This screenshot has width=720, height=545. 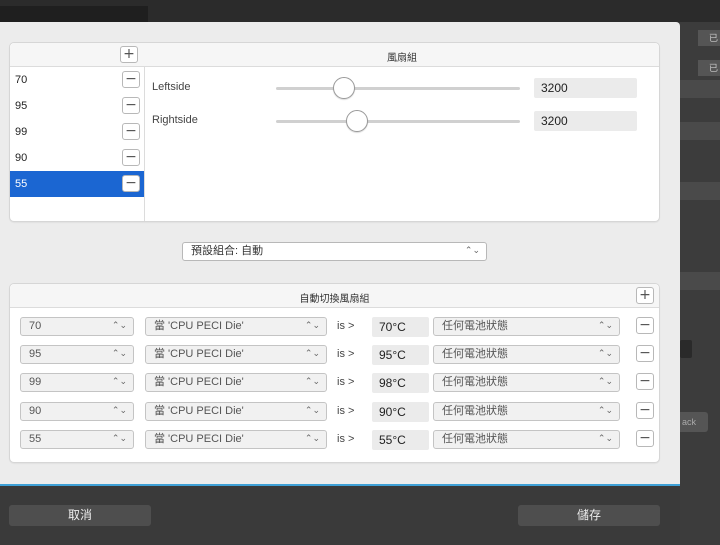 What do you see at coordinates (400, 327) in the screenshot?
I see `rule-temperature-field: 70°C` at bounding box center [400, 327].